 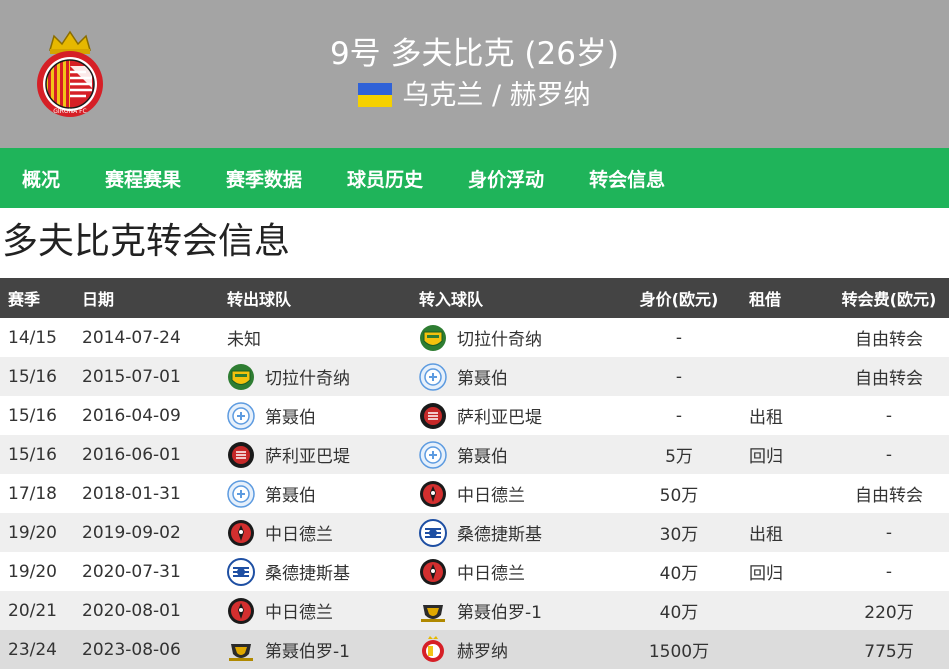 I want to click on col-to: 转入球队, so click(x=451, y=299).